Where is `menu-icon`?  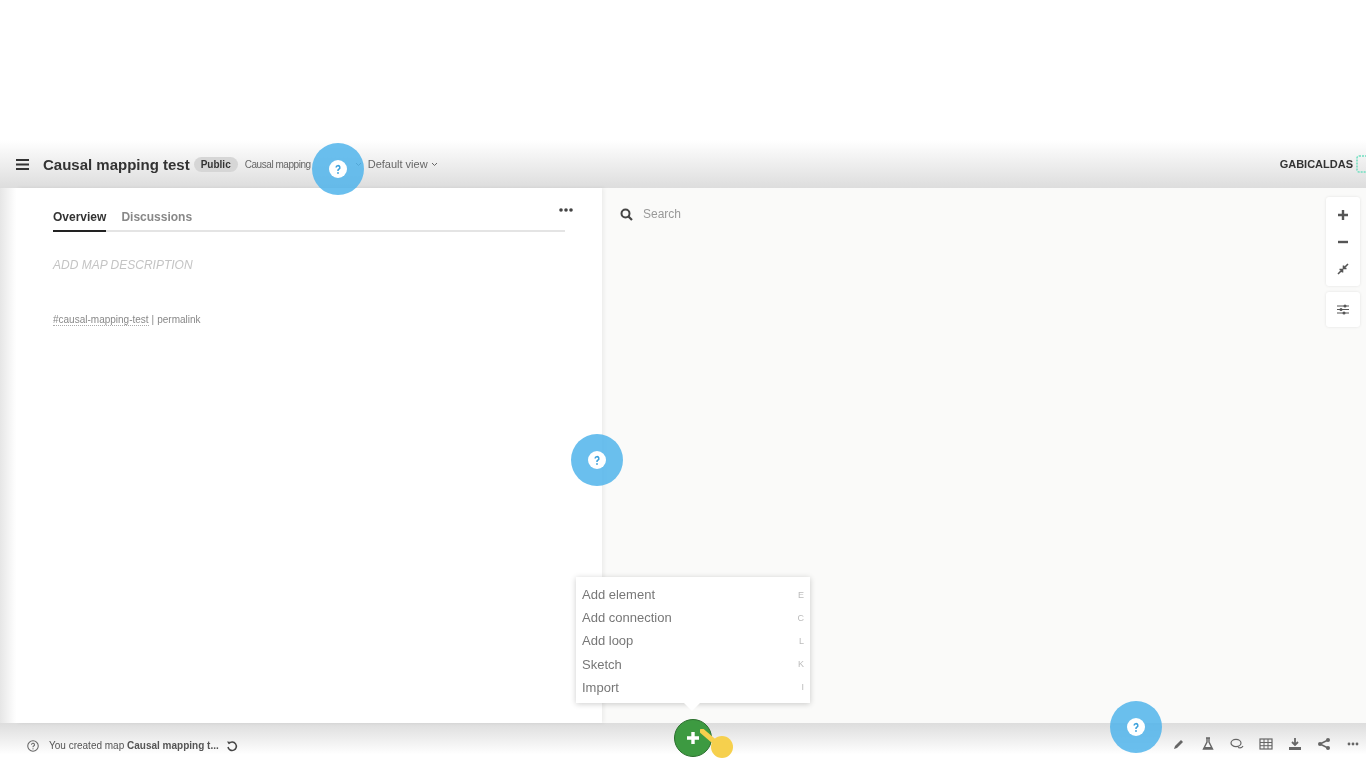 menu-icon is located at coordinates (22, 164).